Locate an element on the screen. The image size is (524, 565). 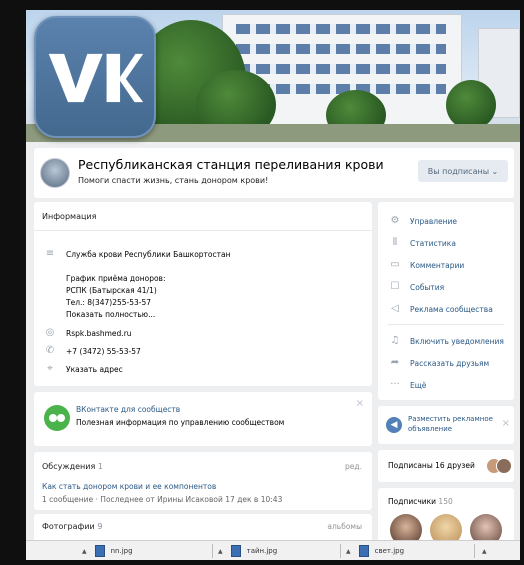
megaphone-icon: ◁ is located at coordinates (395, 308).